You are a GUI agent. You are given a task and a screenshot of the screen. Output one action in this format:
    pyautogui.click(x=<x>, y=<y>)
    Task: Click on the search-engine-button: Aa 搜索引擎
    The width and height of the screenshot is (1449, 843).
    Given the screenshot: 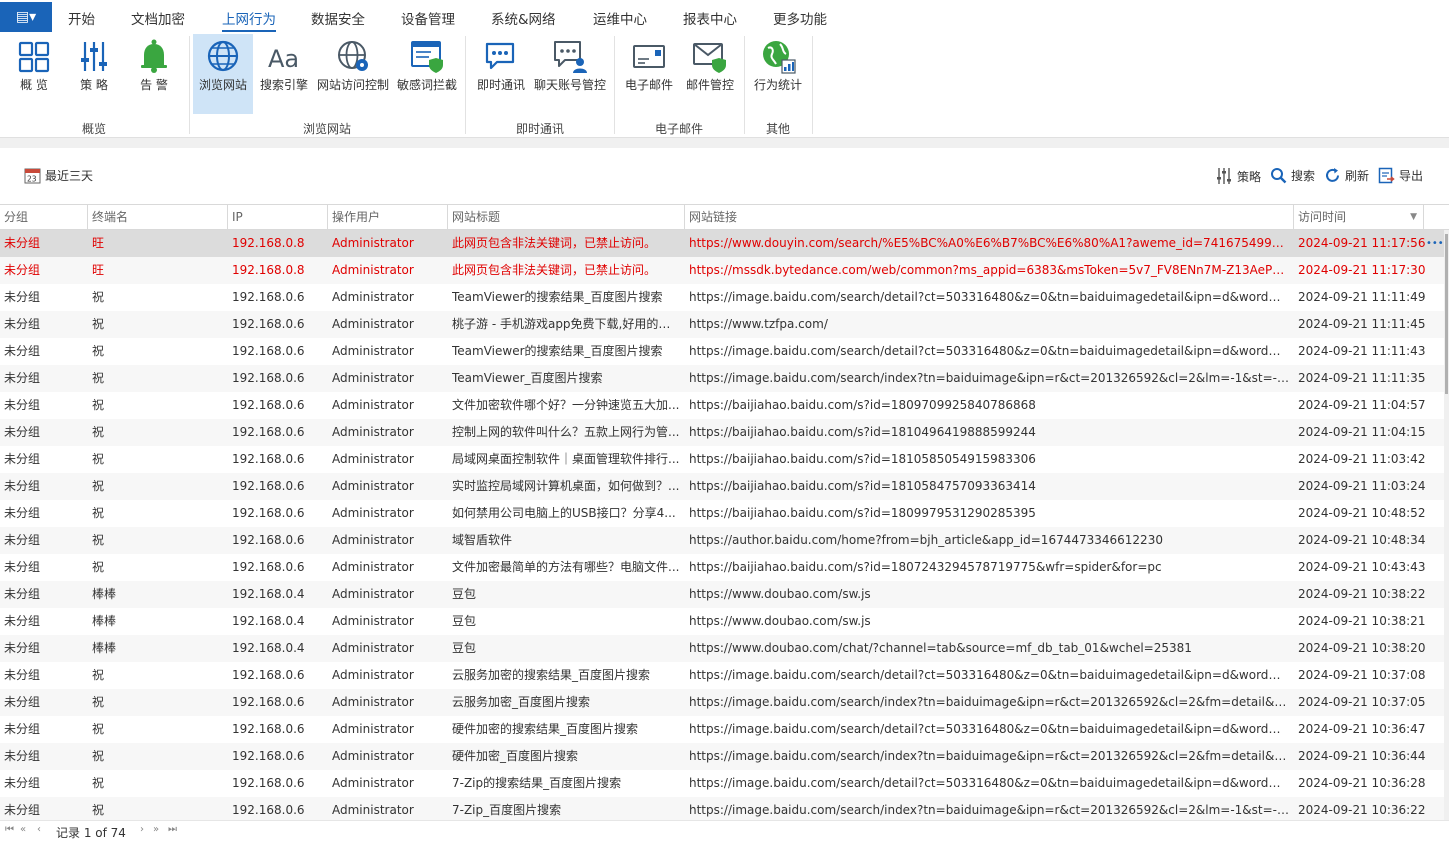 What is the action you would take?
    pyautogui.click(x=284, y=74)
    